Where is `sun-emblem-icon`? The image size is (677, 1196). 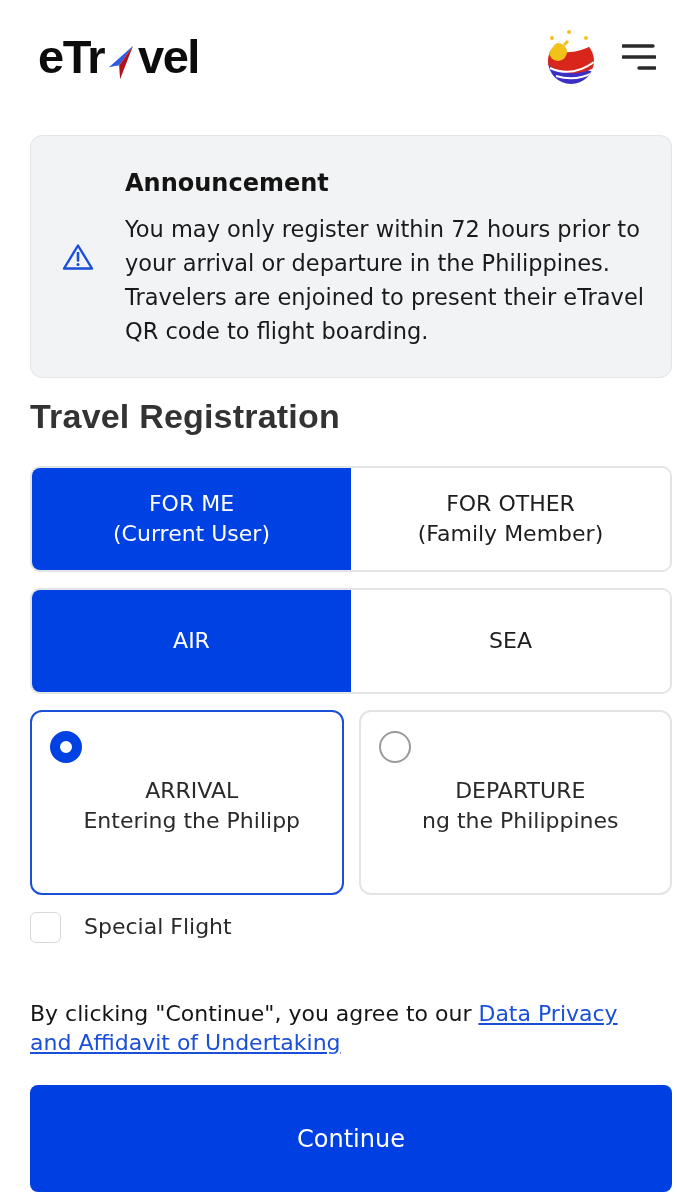 sun-emblem-icon is located at coordinates (570, 57).